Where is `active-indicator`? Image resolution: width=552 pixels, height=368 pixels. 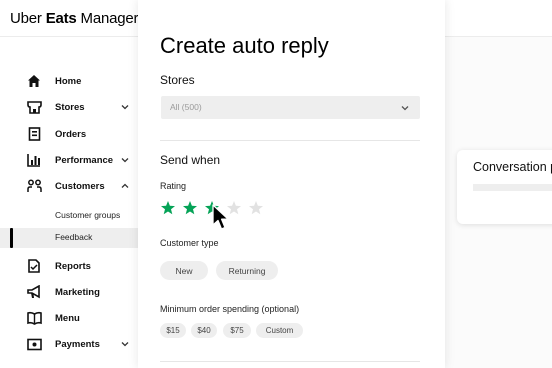
active-indicator is located at coordinates (11, 238).